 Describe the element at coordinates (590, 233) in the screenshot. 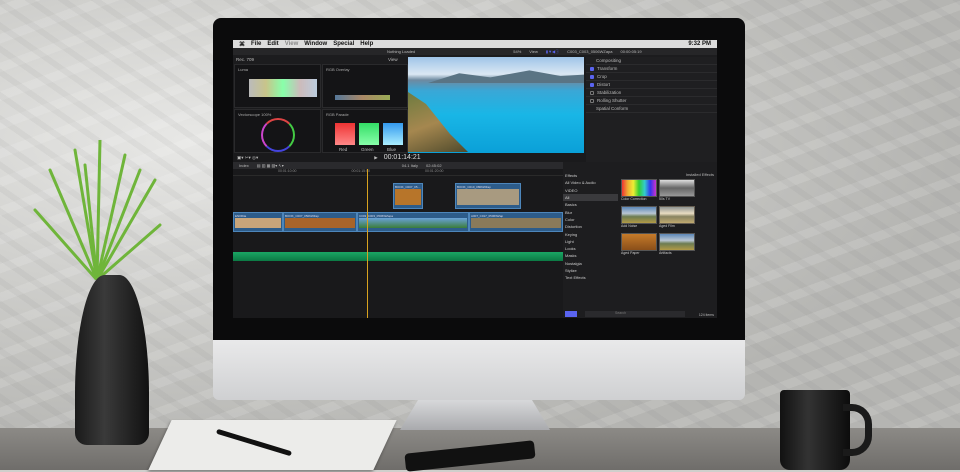

I see `category-item: Keying` at that location.